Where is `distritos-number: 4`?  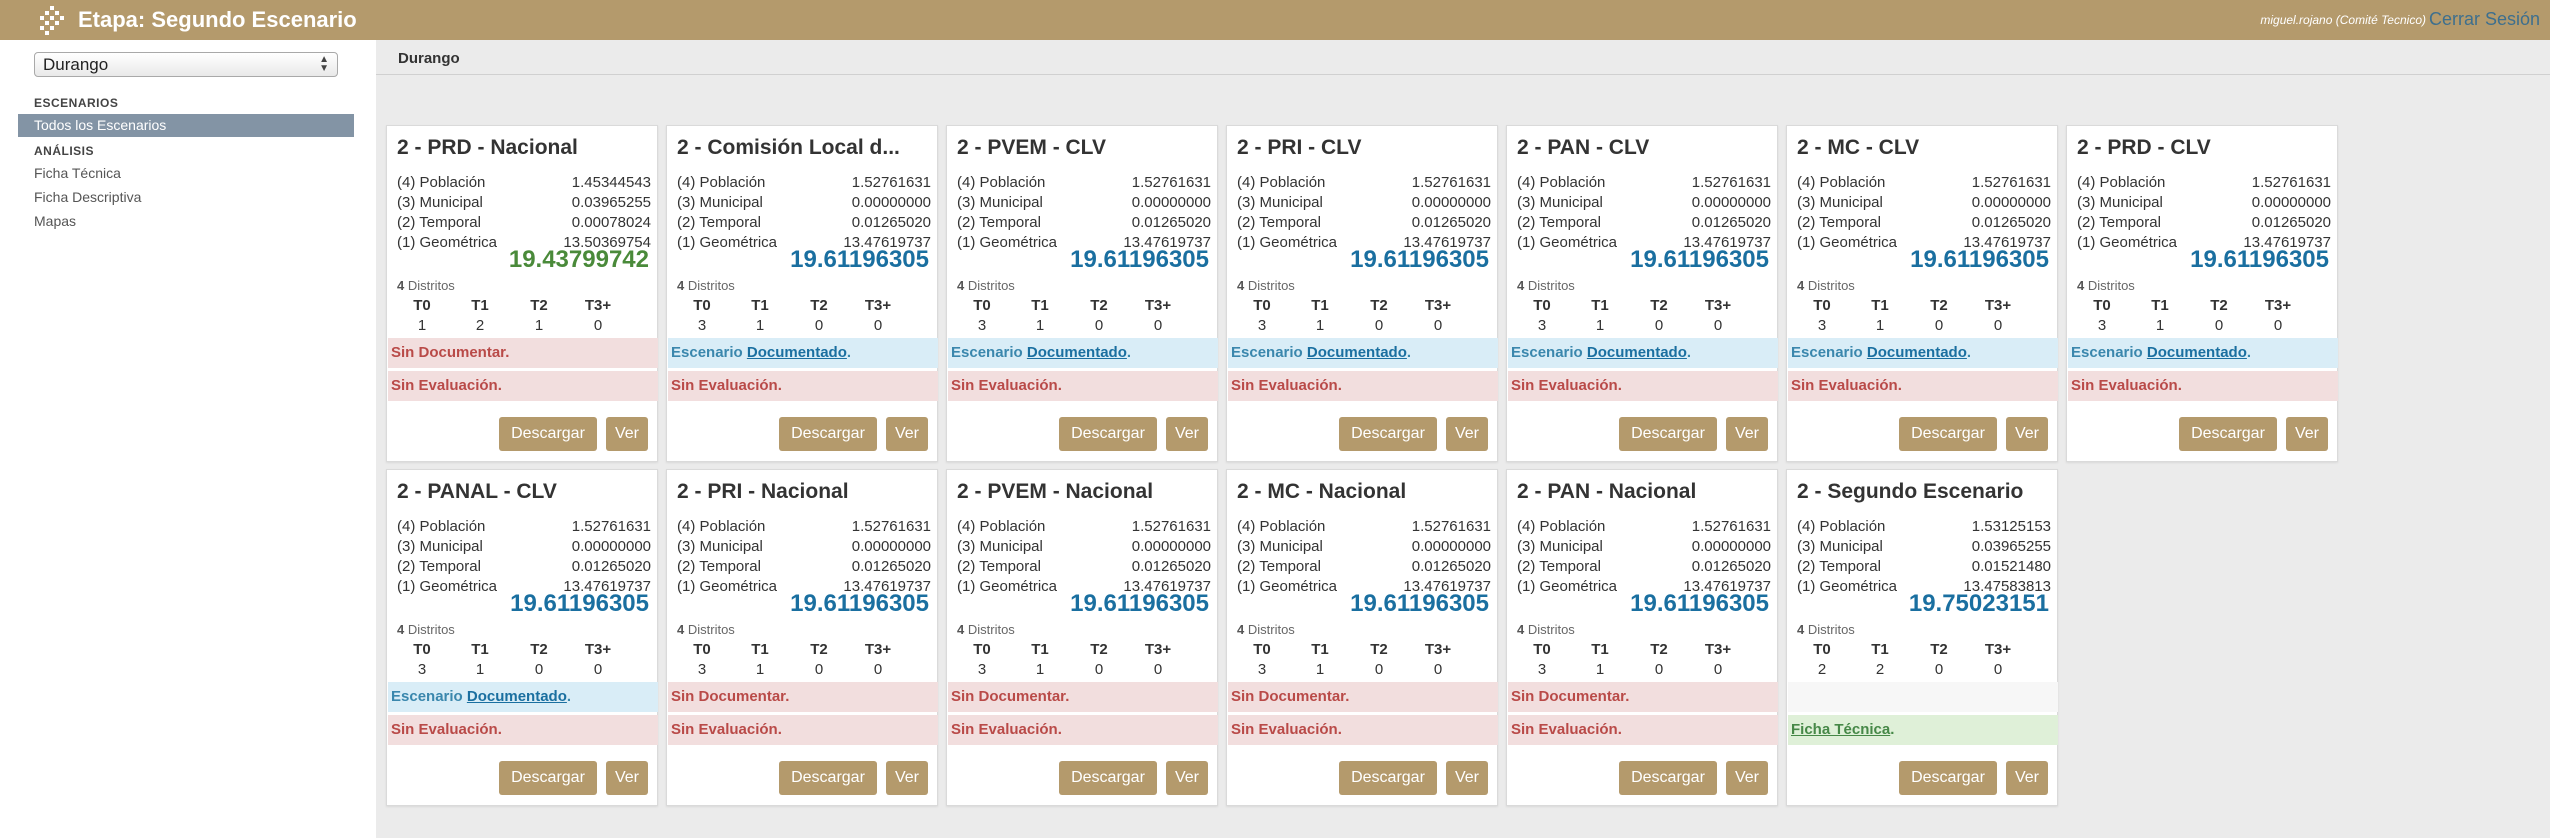
distritos-number: 4 is located at coordinates (1801, 629).